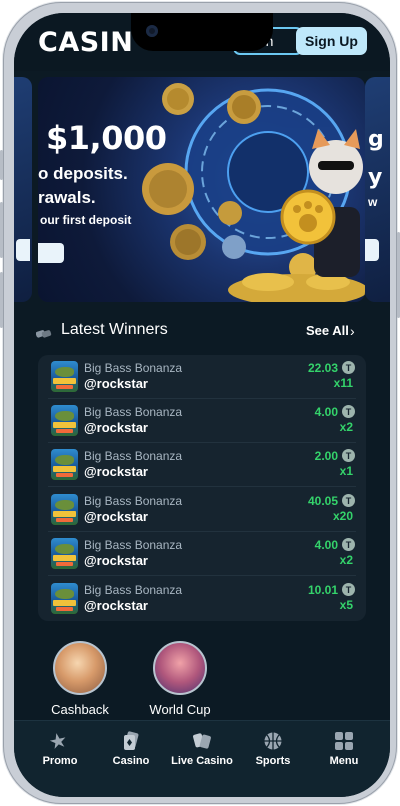 This screenshot has height=806, width=400. Describe the element at coordinates (202, 465) in the screenshot. I see `winner-row: Big Bass Bonanza @rockstar 2.00 T x1` at that location.